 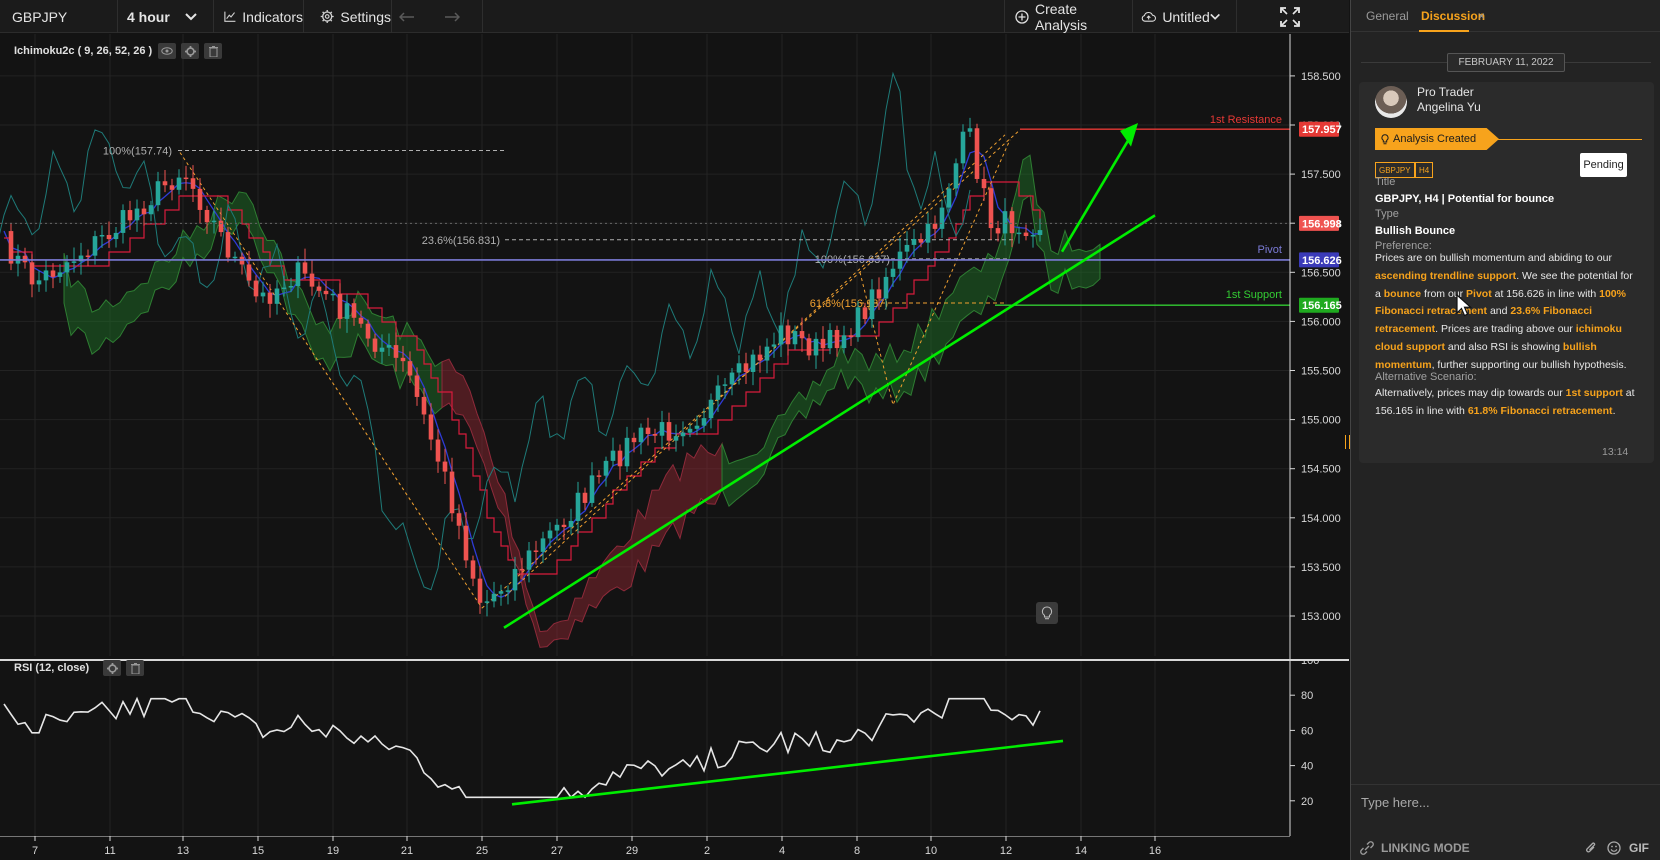 What do you see at coordinates (1639, 848) in the screenshot?
I see `gif-button: GIF` at bounding box center [1639, 848].